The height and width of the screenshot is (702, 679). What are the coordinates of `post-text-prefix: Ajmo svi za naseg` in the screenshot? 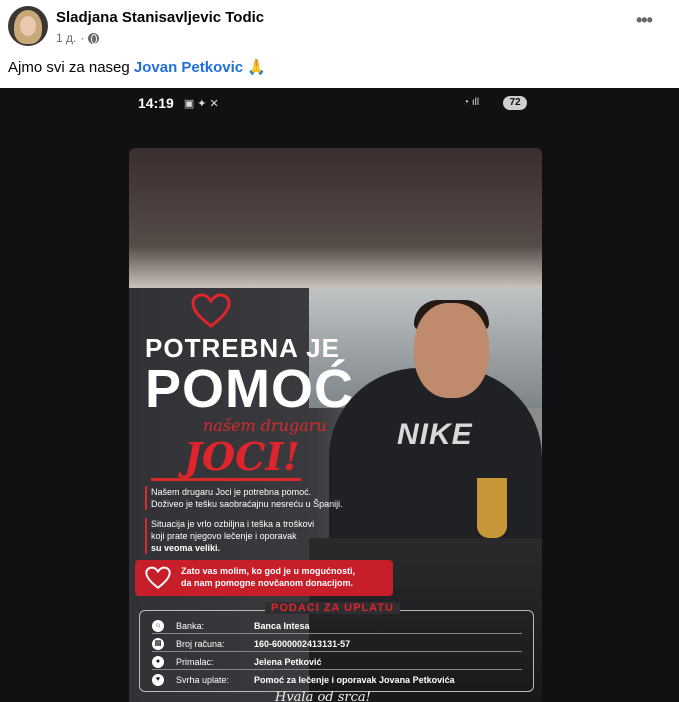 It's located at (71, 67).